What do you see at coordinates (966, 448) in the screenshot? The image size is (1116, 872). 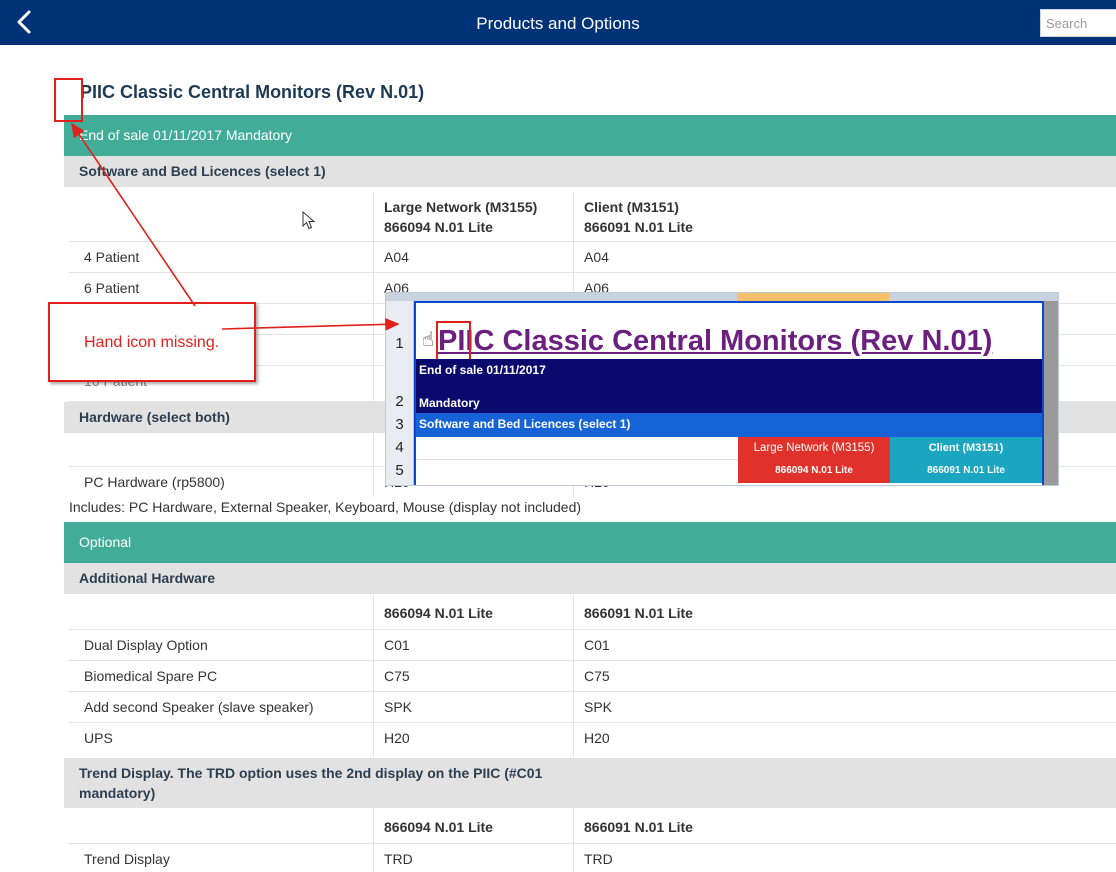 I see `inset-cell-line: Client (M3151)` at bounding box center [966, 448].